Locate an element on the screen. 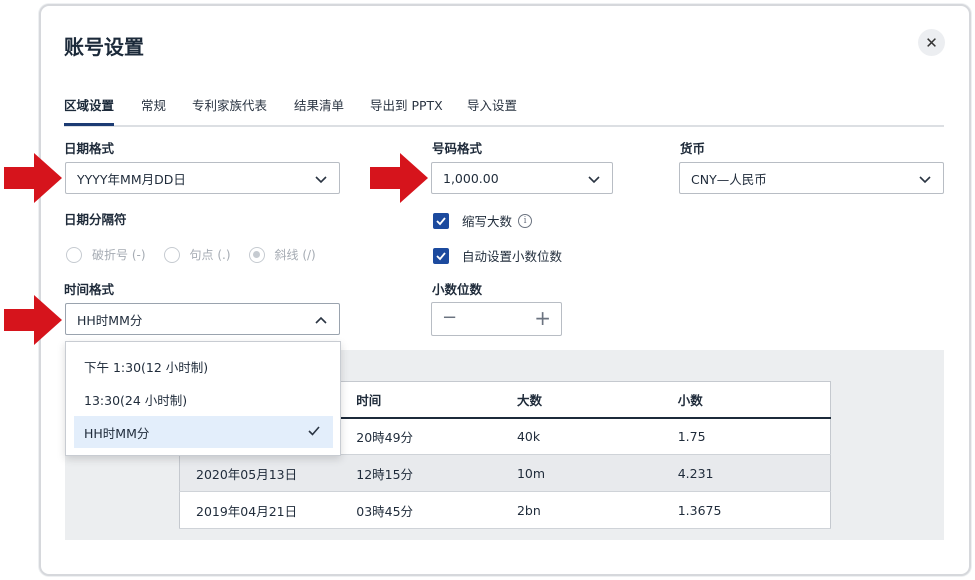 The height and width of the screenshot is (580, 975). table-cell: 2bn is located at coordinates (581, 510).